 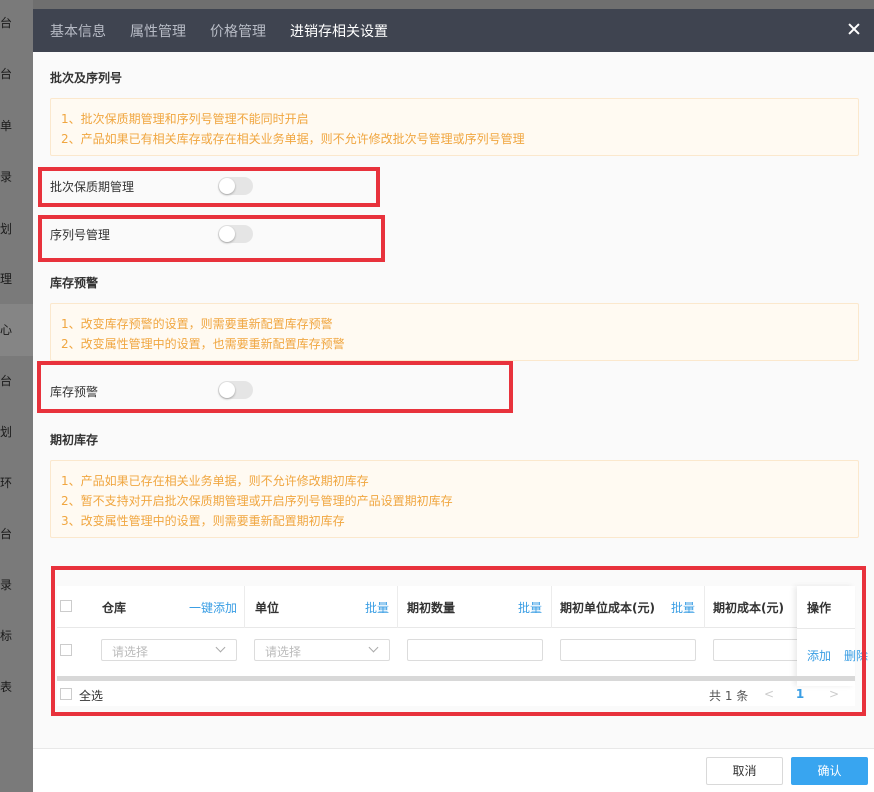 What do you see at coordinates (74, 283) in the screenshot?
I see `section-title-warning: 库存预警` at bounding box center [74, 283].